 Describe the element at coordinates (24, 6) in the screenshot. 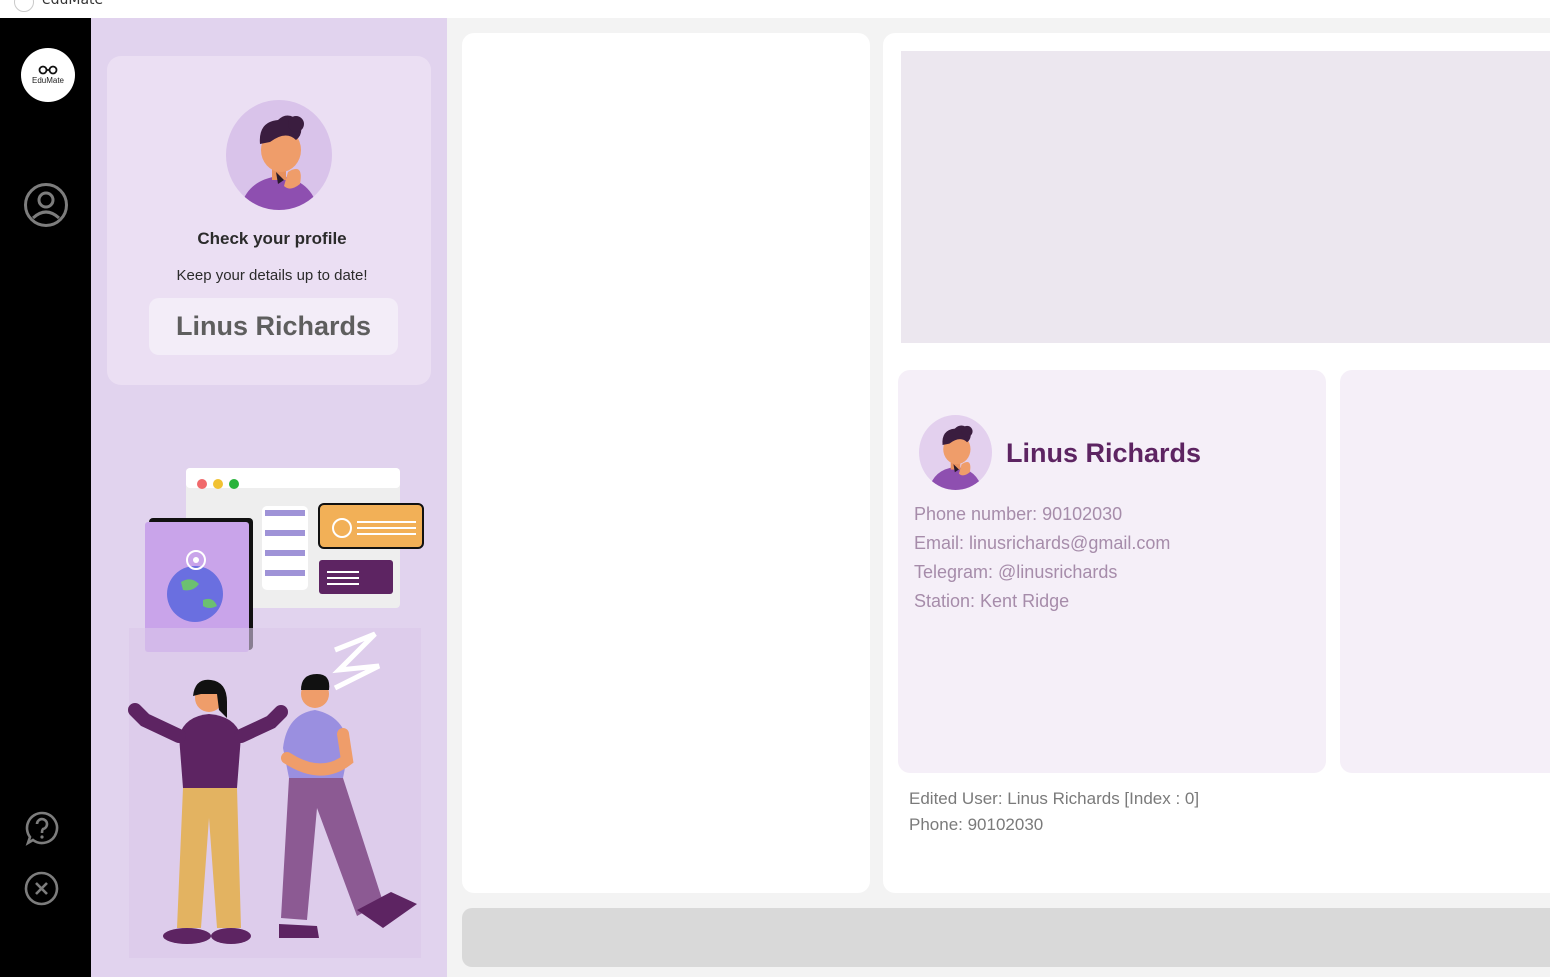

I see `app-icon` at that location.